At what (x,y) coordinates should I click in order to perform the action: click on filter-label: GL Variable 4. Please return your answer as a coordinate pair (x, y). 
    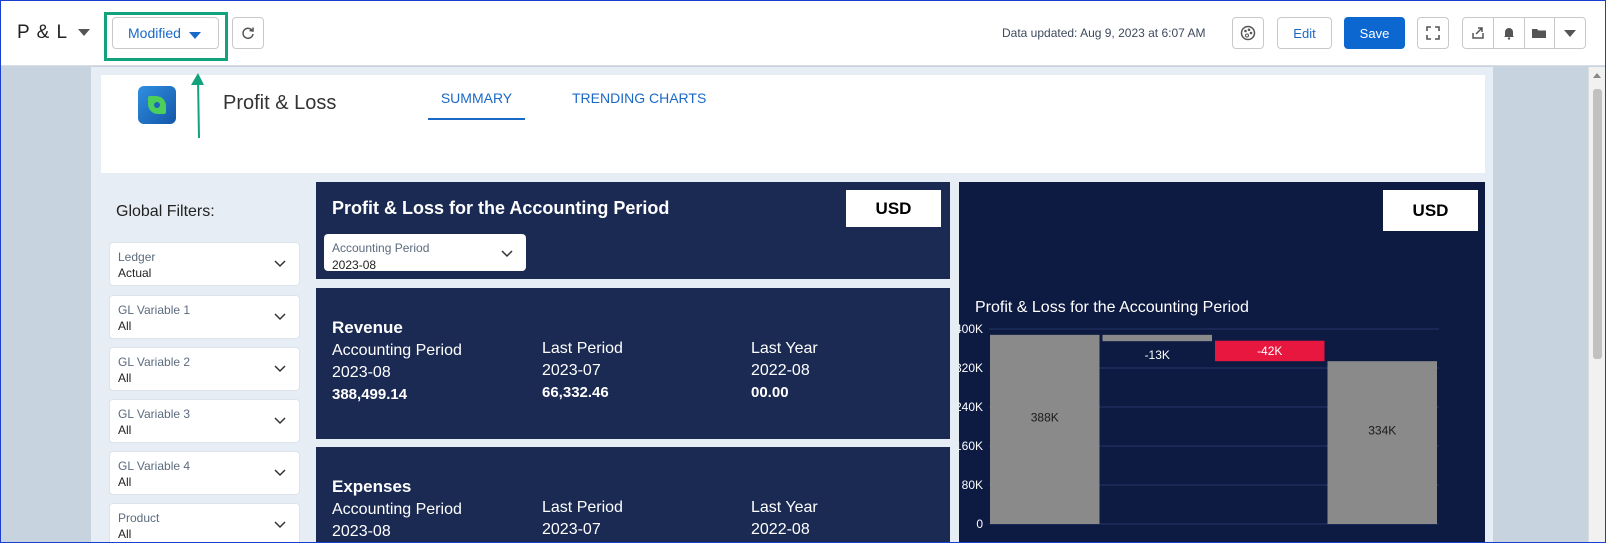
    Looking at the image, I should click on (154, 466).